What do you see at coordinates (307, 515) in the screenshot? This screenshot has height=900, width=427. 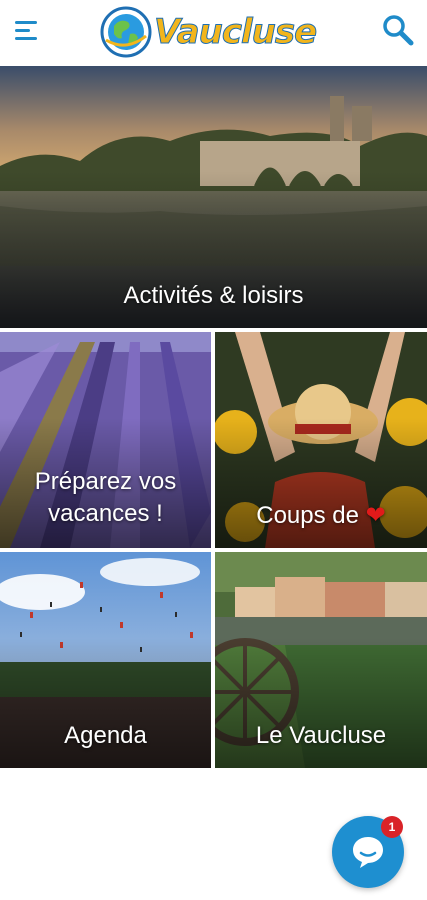 I see `tile-label-text: Coups de` at bounding box center [307, 515].